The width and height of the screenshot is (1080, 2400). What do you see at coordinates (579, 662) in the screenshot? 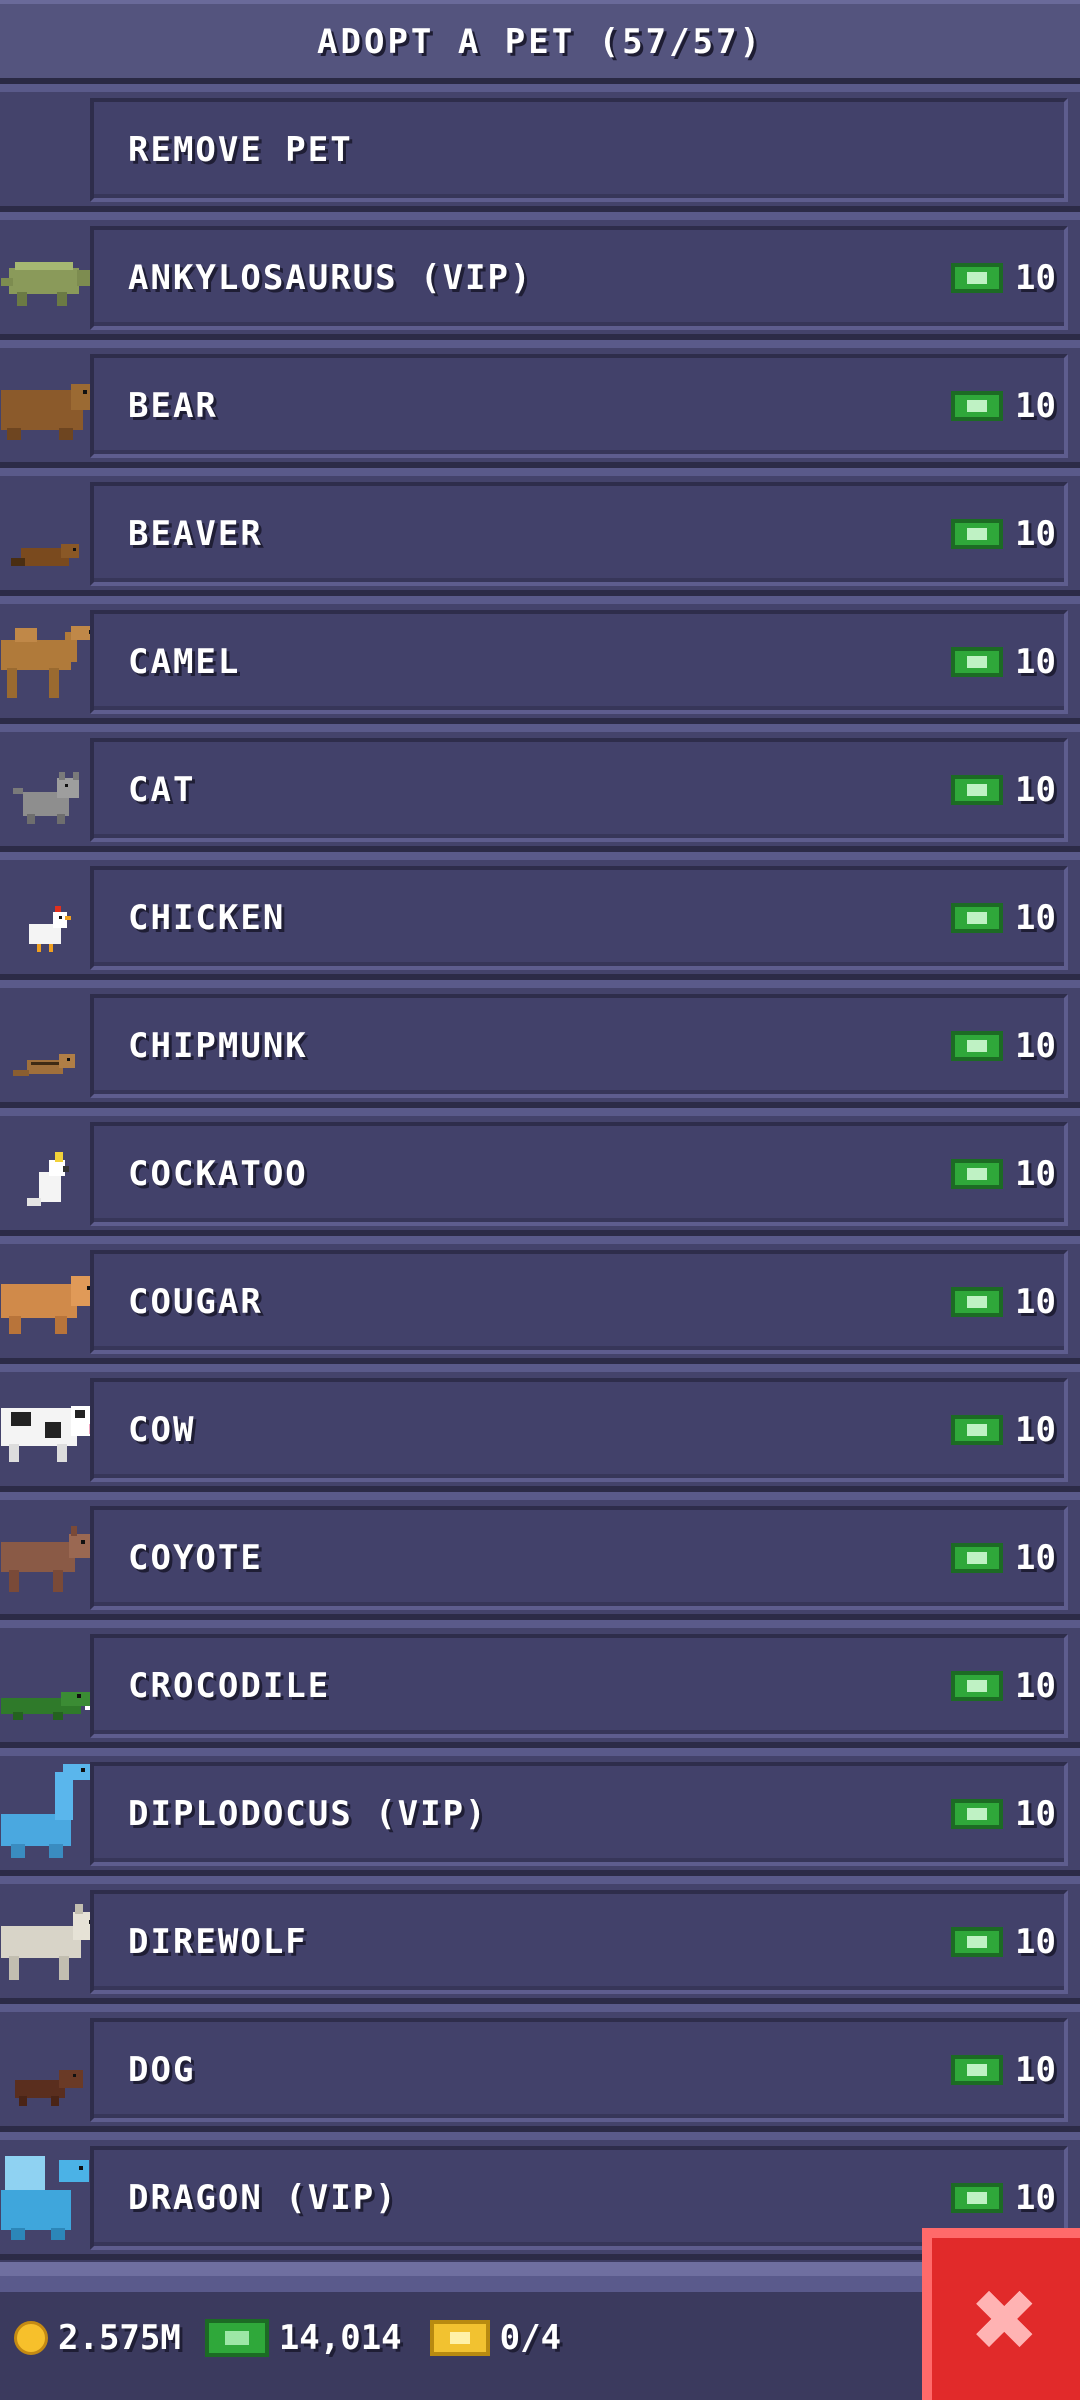
I see `adopt-camel-button: CAMEL 10` at bounding box center [579, 662].